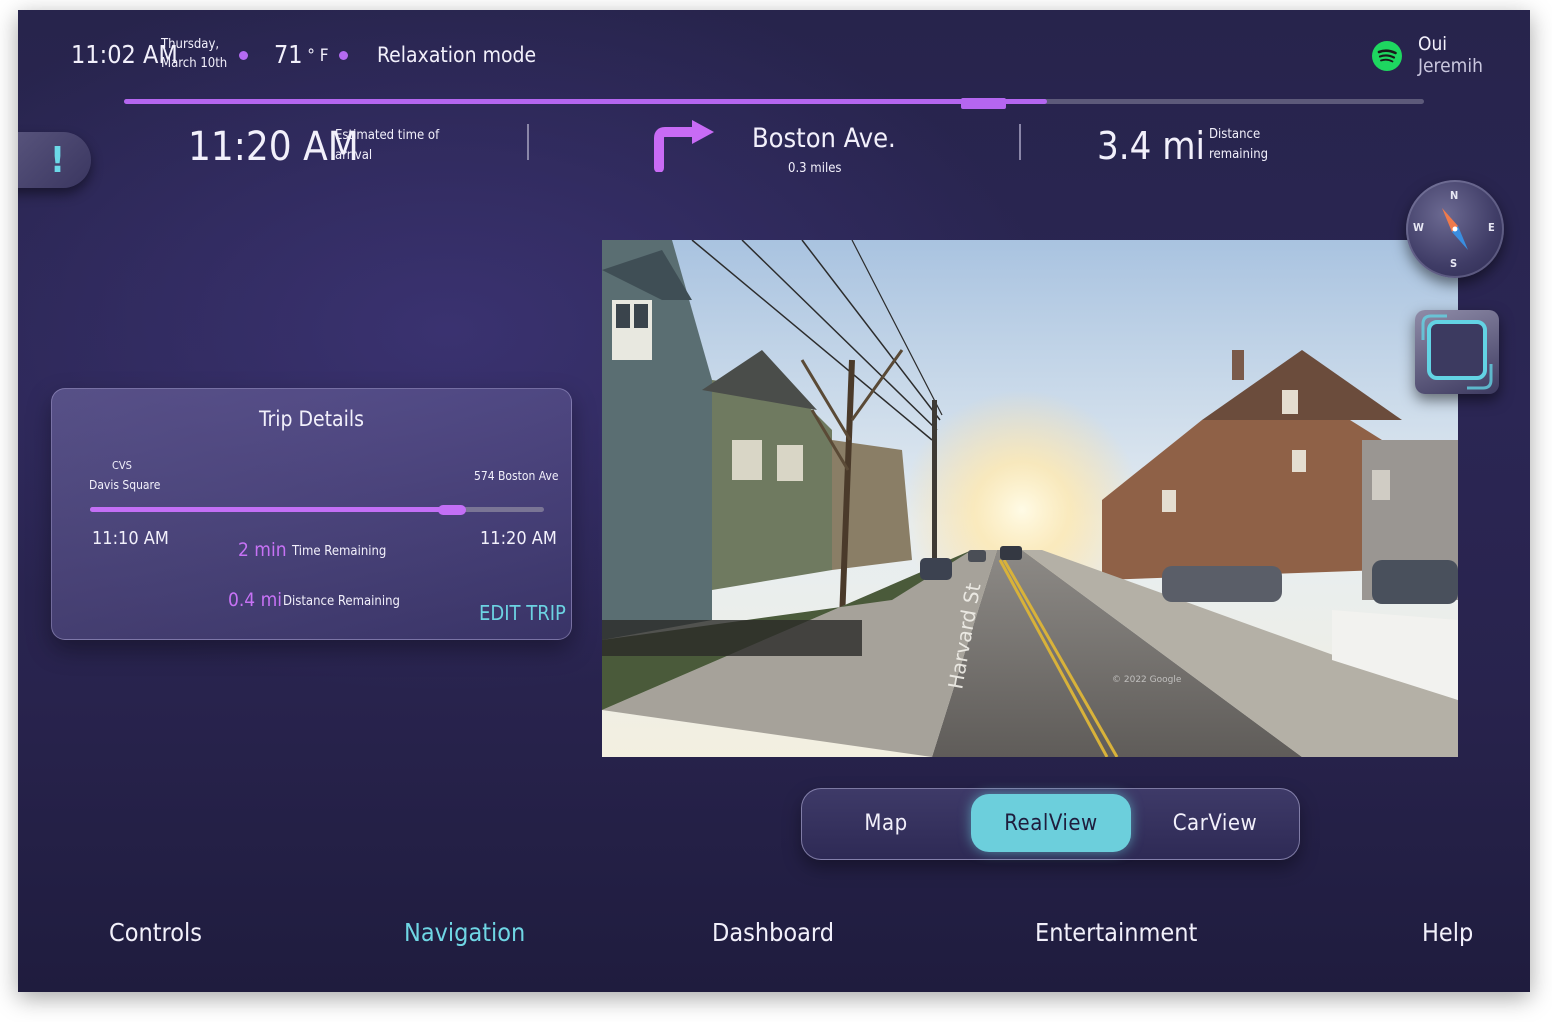 The width and height of the screenshot is (1552, 1022). Describe the element at coordinates (1147, 680) in the screenshot. I see `map-watermark: © 2022 Google` at that location.